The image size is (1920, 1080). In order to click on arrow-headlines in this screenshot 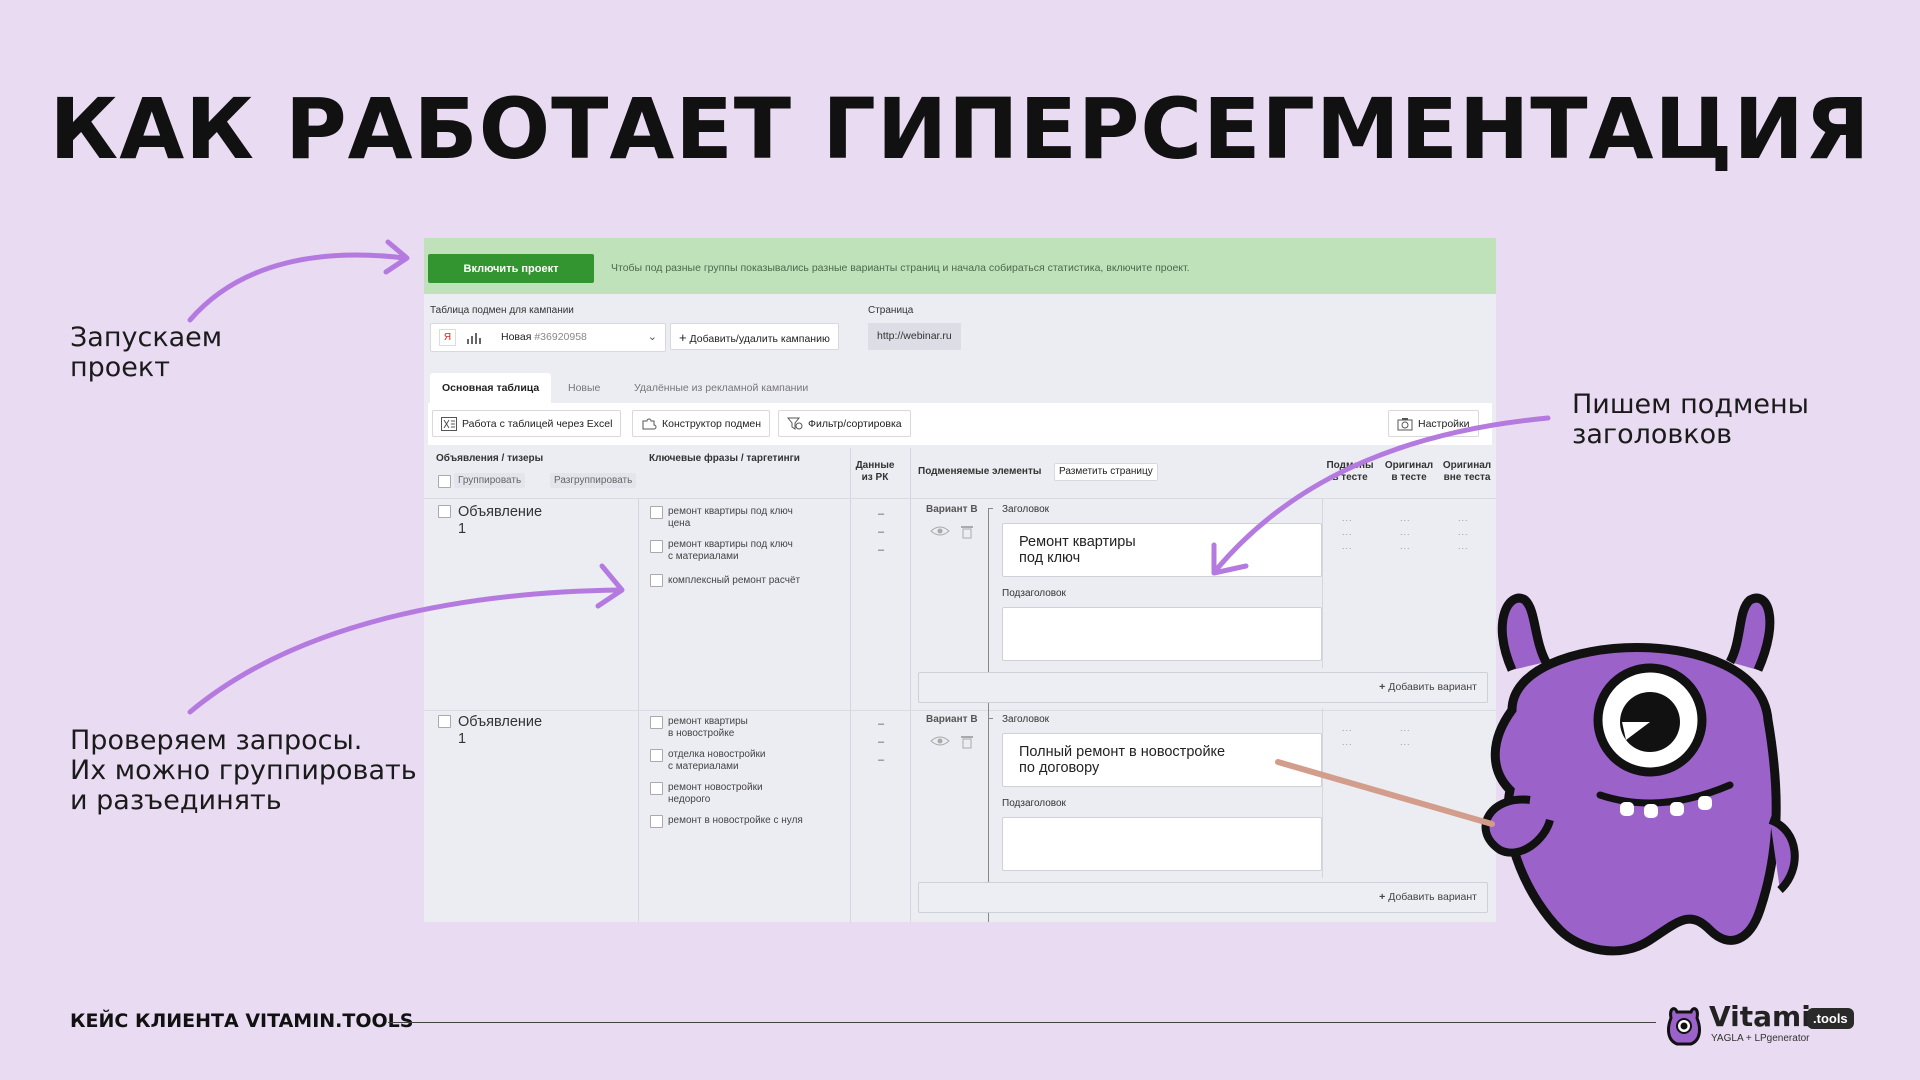, I will do `click(1382, 494)`.